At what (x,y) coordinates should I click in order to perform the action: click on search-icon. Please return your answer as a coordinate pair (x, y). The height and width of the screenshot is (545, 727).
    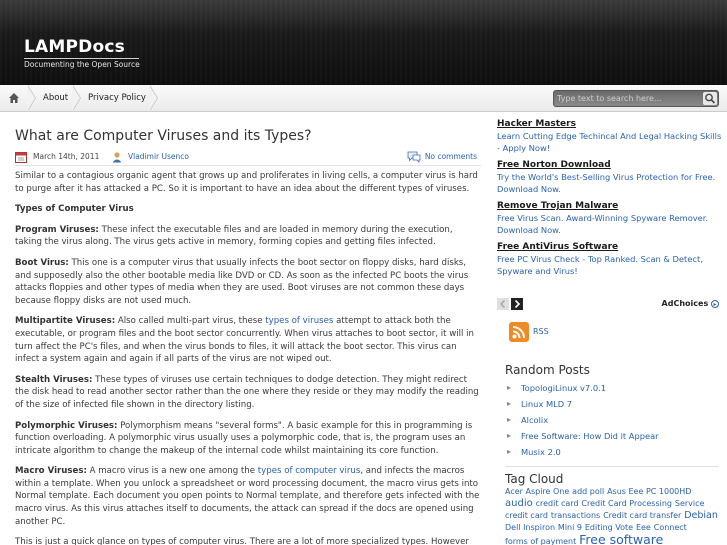
    Looking at the image, I should click on (710, 98).